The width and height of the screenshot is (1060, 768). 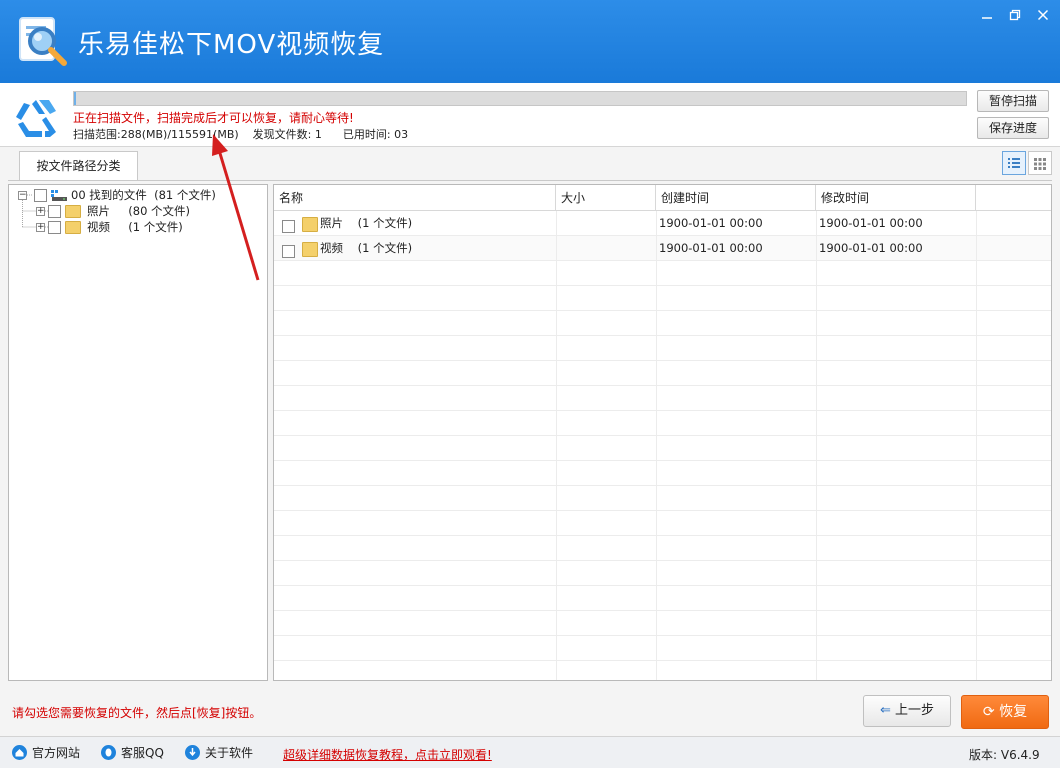 I want to click on tab-divider, so click(x=530, y=180).